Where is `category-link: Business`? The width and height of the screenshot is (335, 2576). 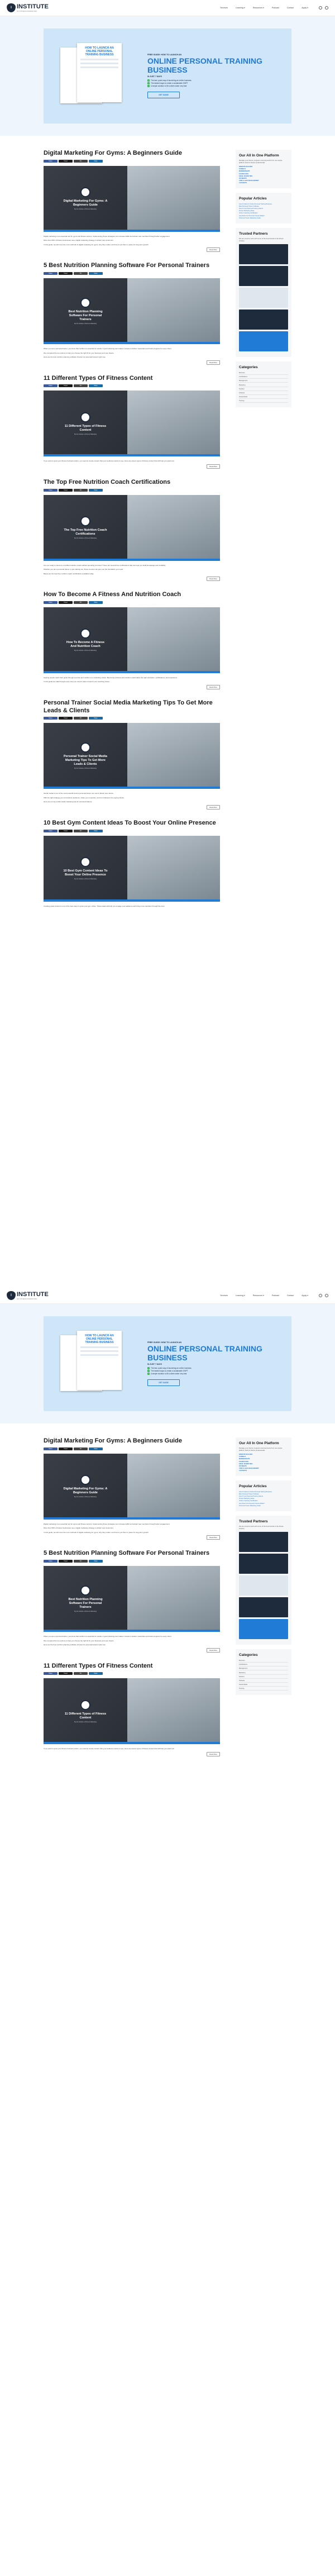 category-link: Business is located at coordinates (264, 373).